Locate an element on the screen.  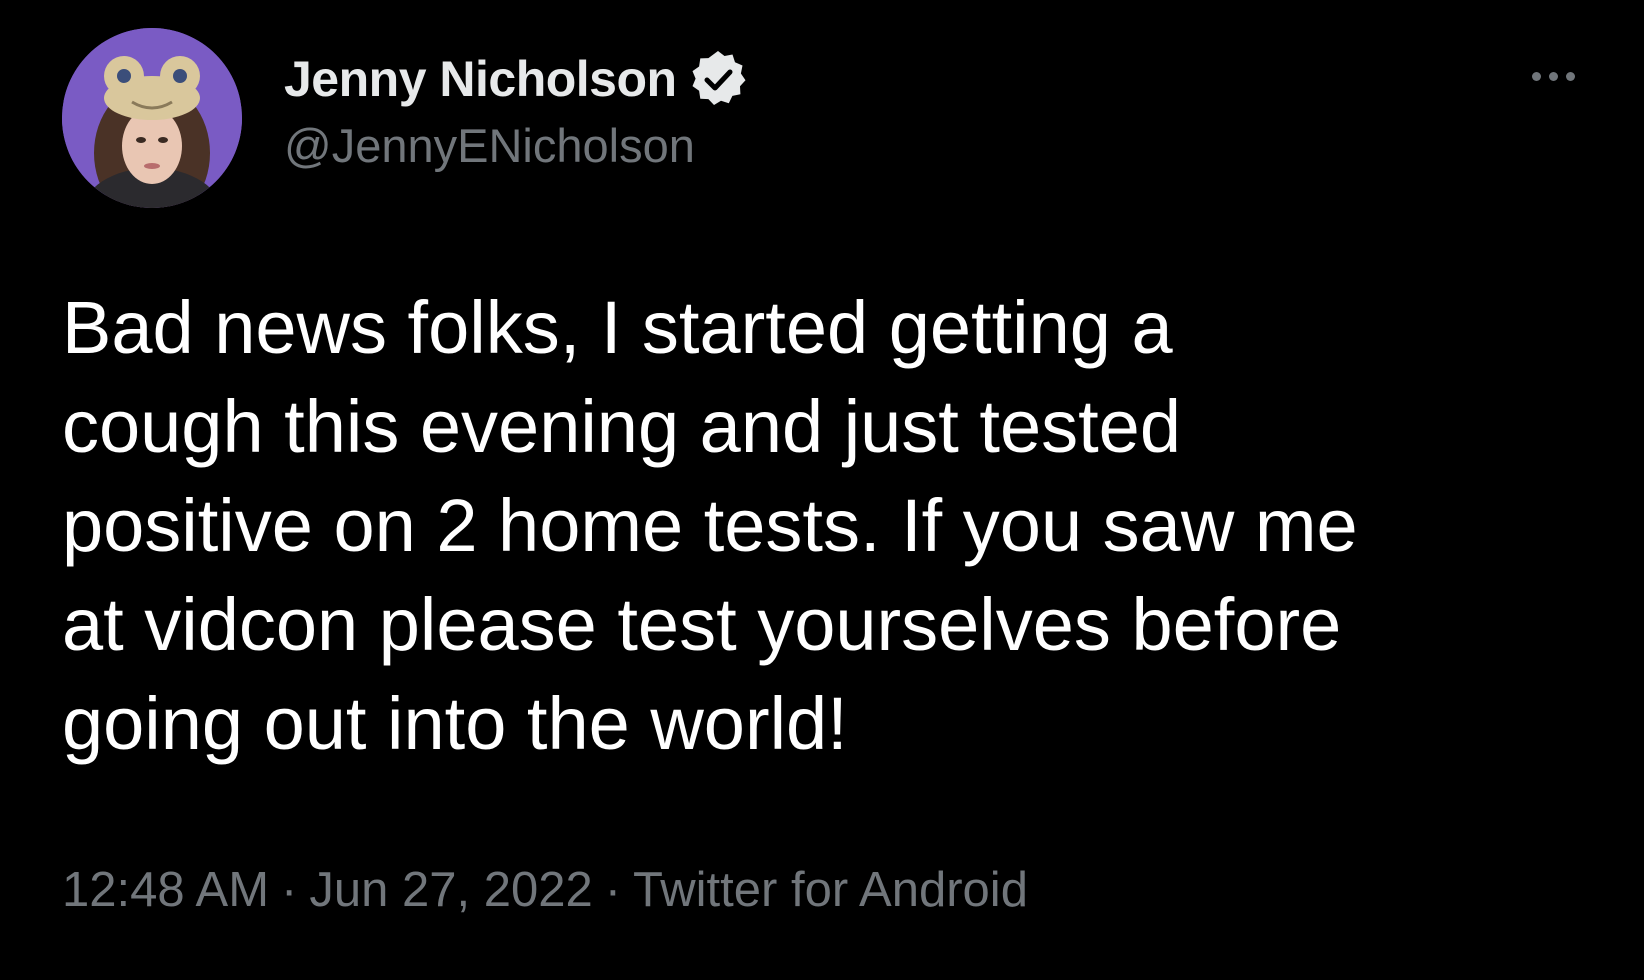
avatar-image is located at coordinates (152, 118).